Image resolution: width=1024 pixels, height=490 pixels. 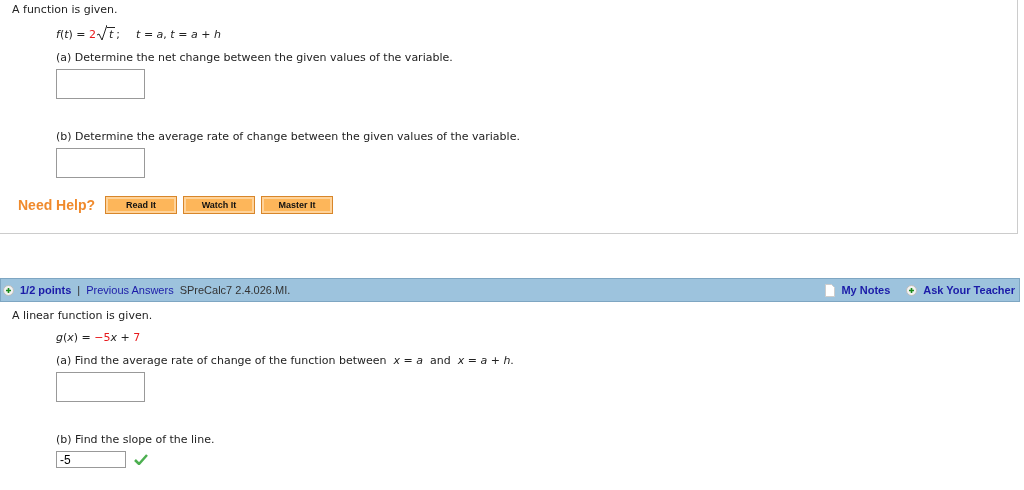 I want to click on math-expression: 7, so click(x=137, y=337).